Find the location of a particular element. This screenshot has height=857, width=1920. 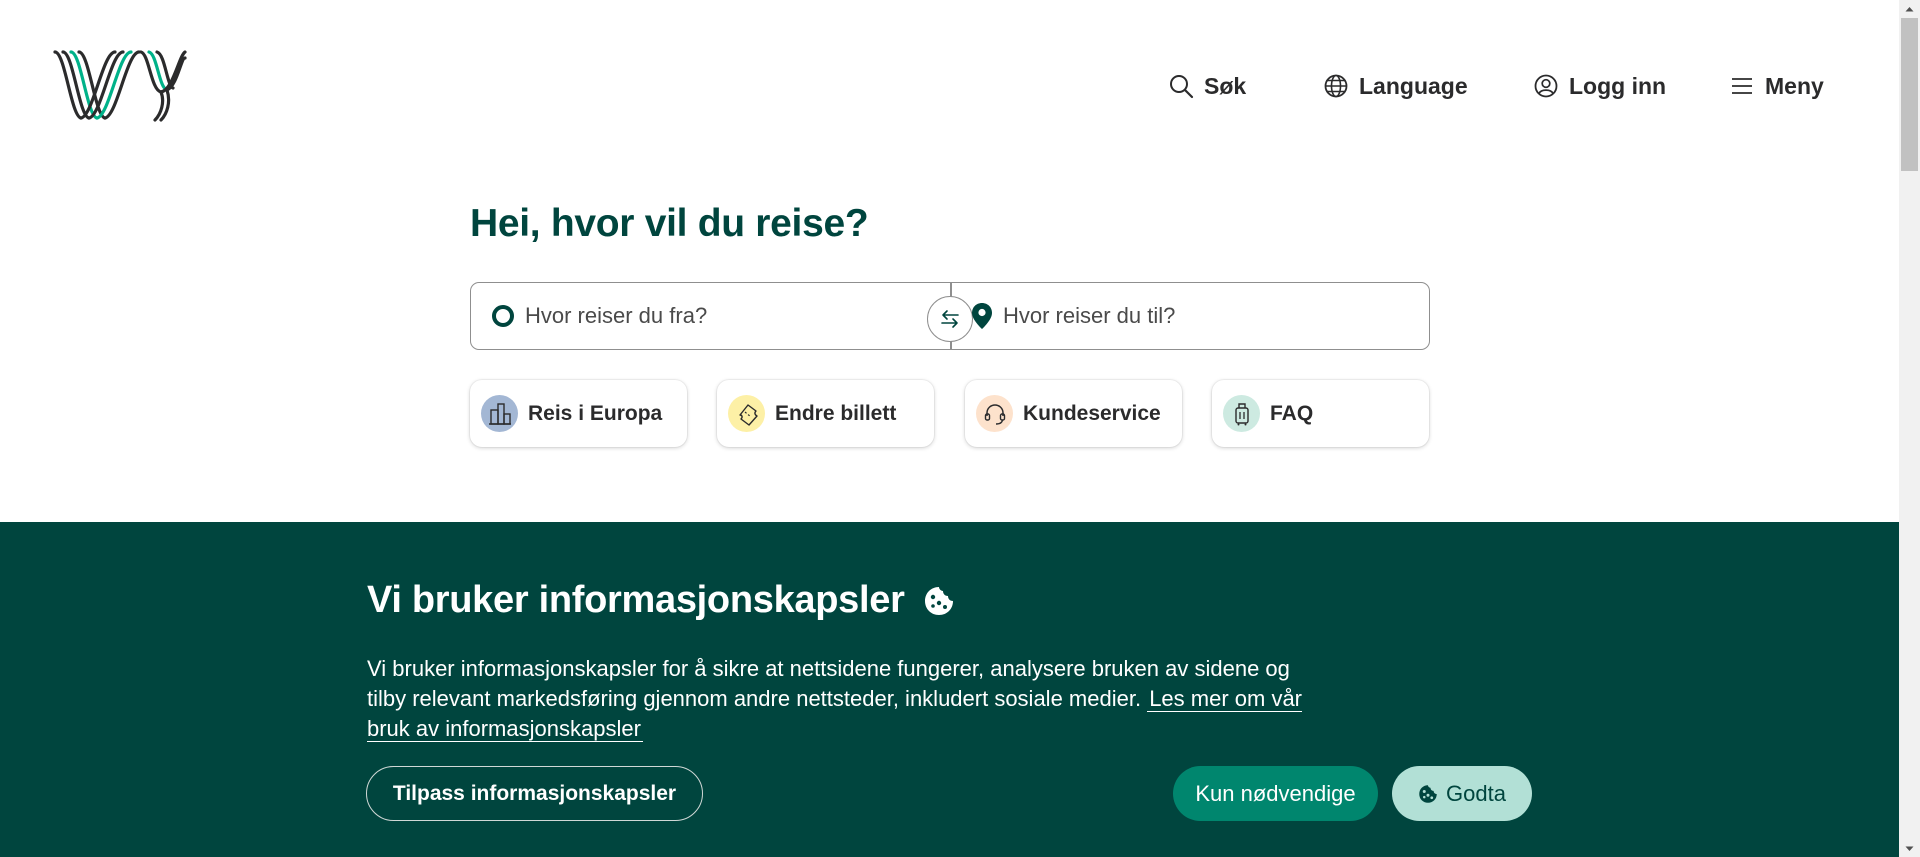

nav-menu-label: Meny is located at coordinates (1794, 85).